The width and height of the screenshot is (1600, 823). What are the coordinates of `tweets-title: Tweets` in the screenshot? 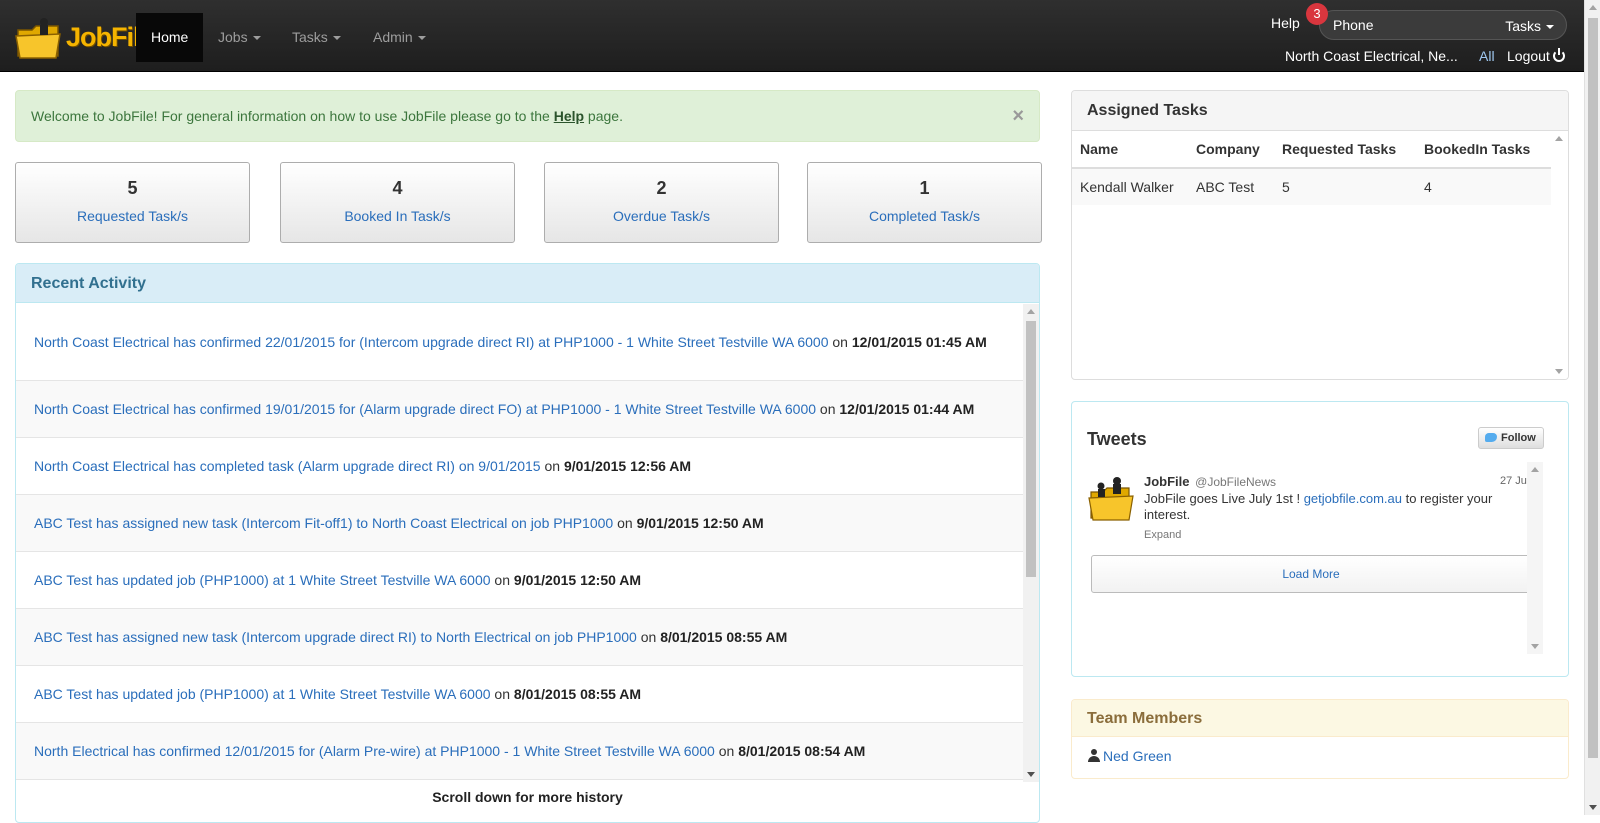 It's located at (1117, 439).